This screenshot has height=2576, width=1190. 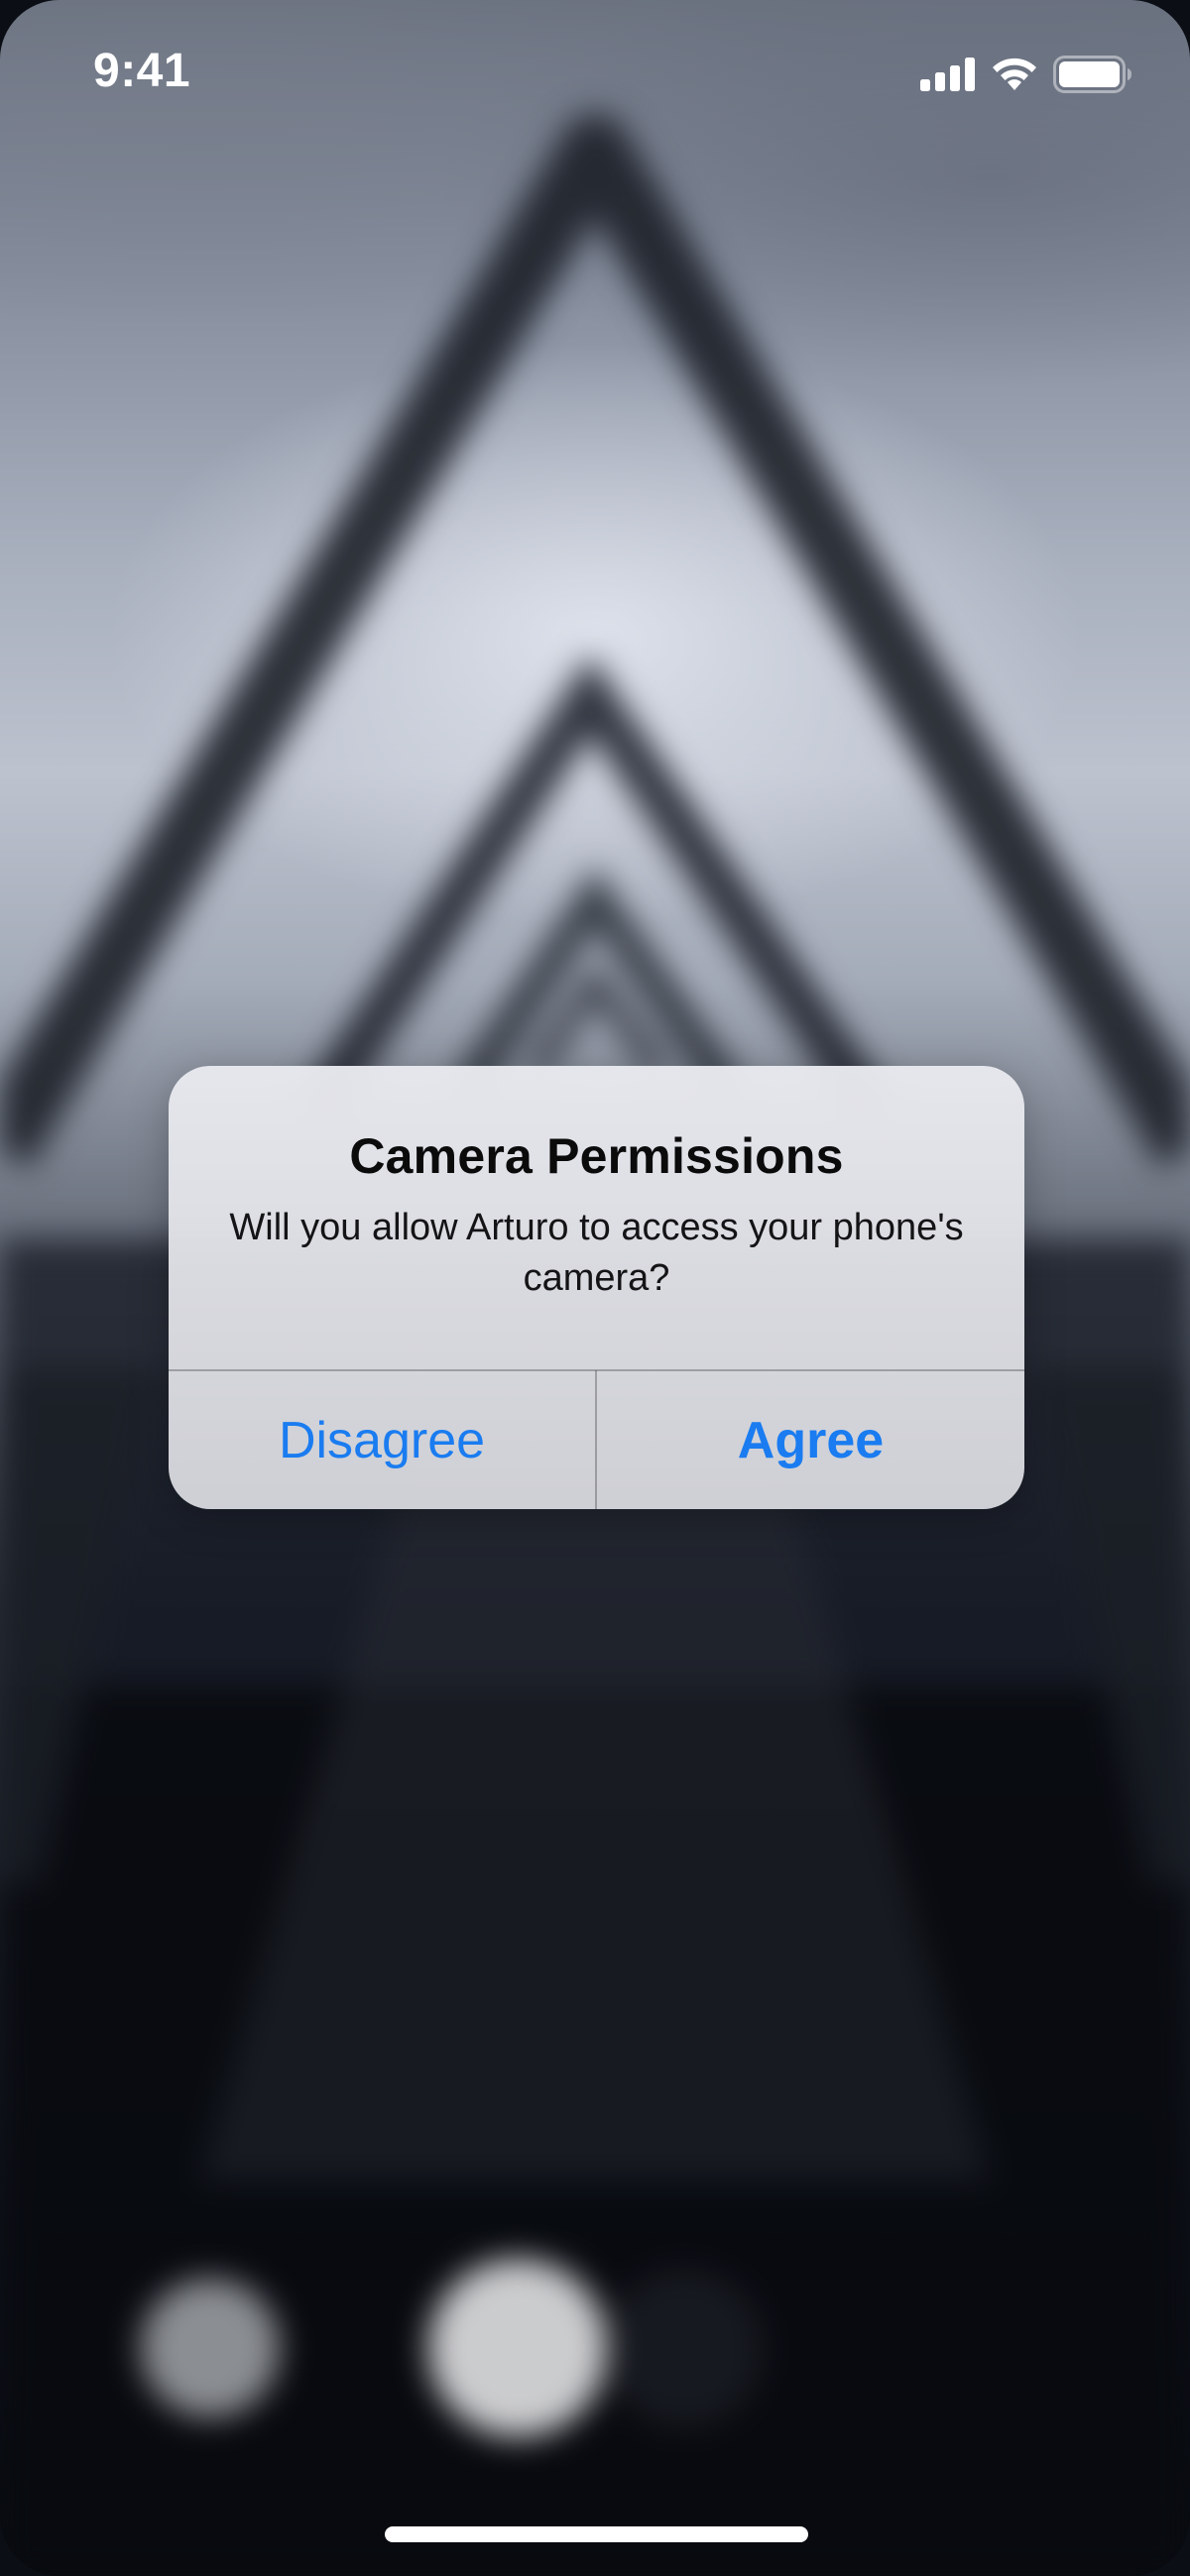 What do you see at coordinates (142, 71) in the screenshot?
I see `status-time: 9:41` at bounding box center [142, 71].